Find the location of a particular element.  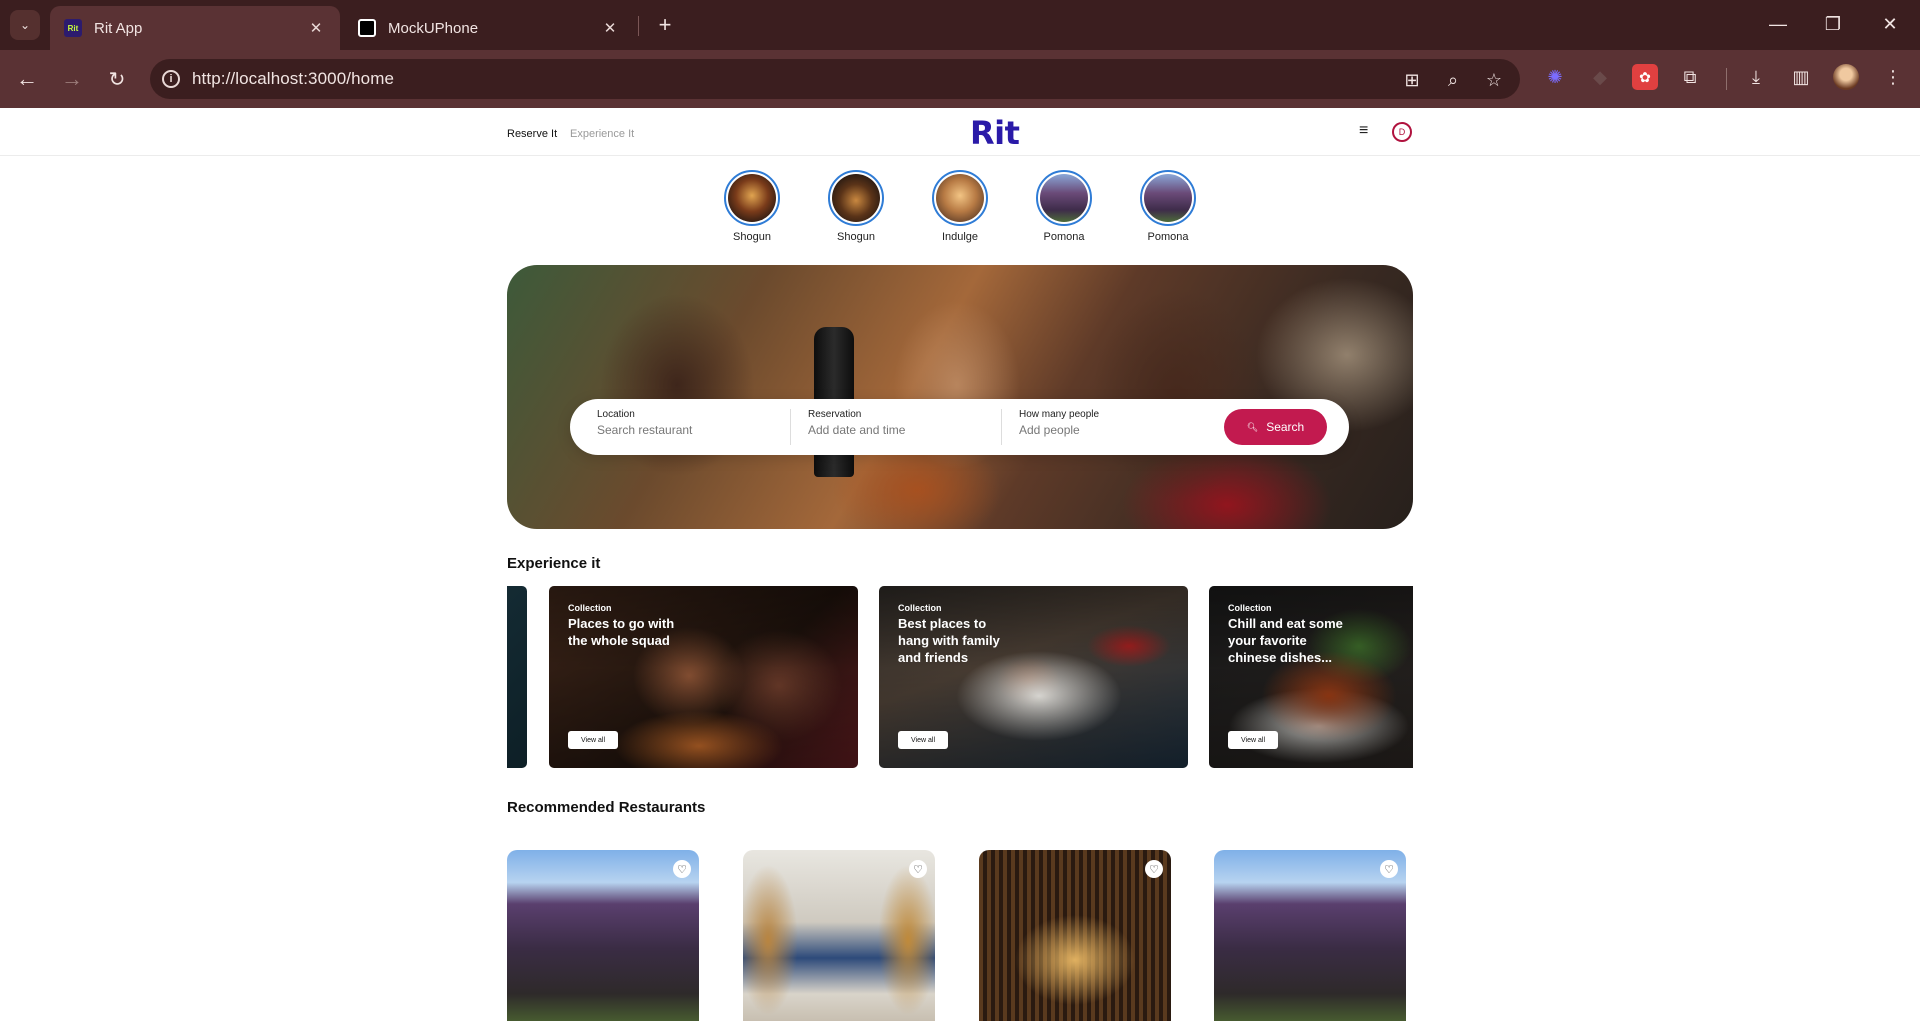

extension-dark-icon: ◆ is located at coordinates (1600, 77).